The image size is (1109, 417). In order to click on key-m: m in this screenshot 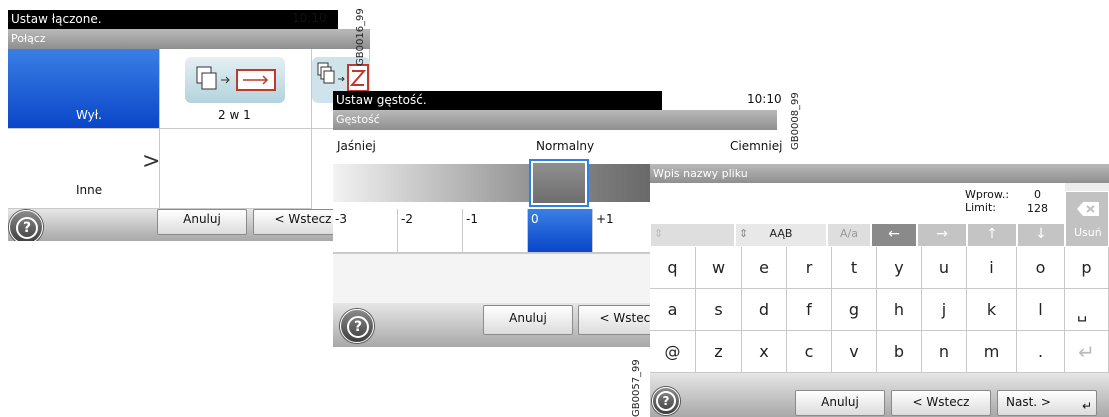, I will do `click(992, 352)`.